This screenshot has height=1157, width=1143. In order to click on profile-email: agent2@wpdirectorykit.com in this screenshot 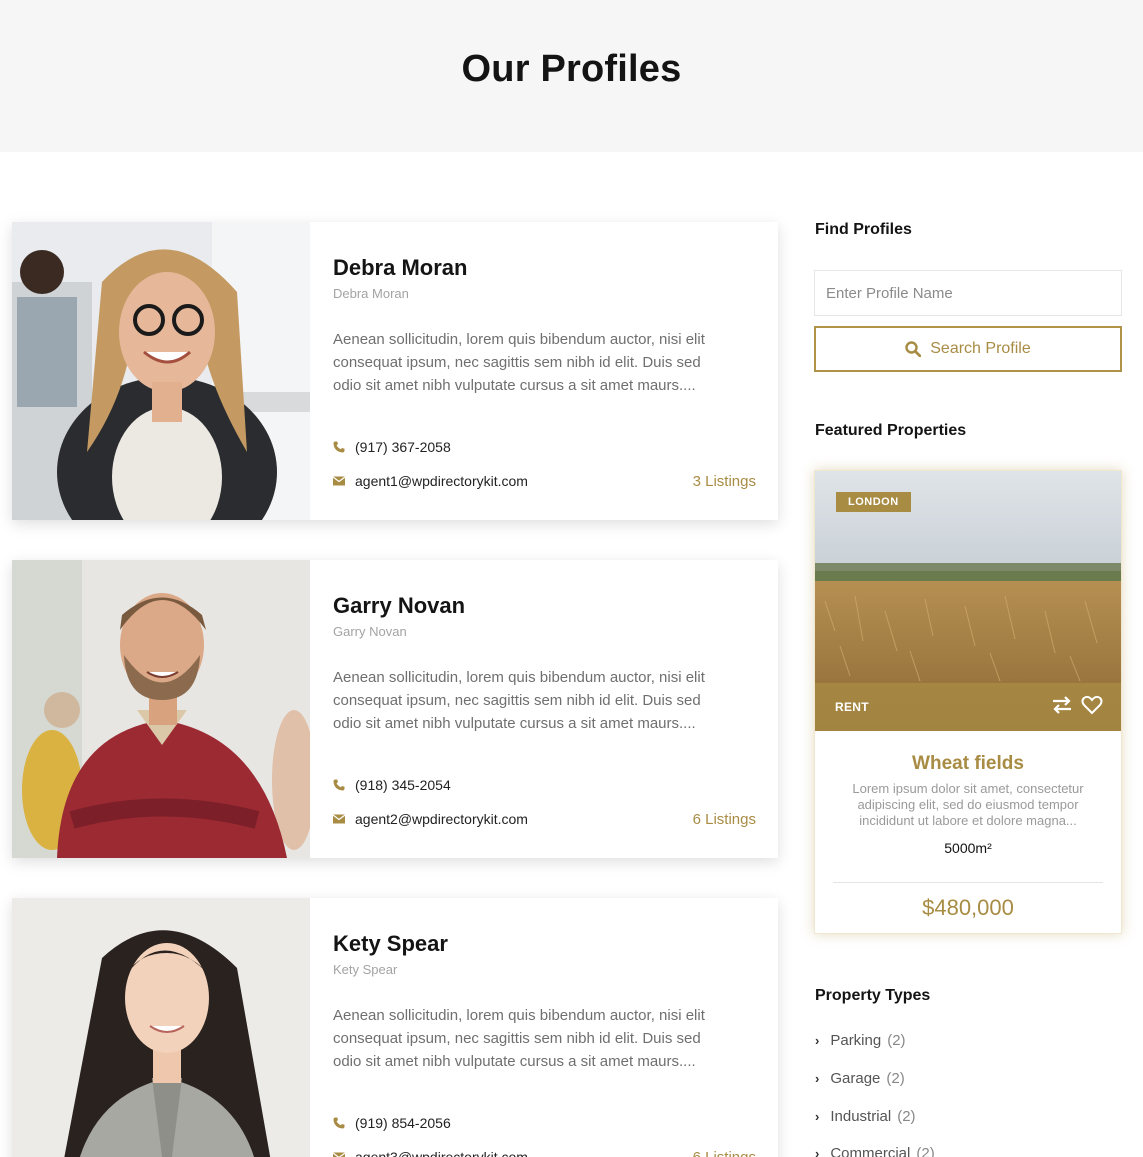, I will do `click(430, 819)`.